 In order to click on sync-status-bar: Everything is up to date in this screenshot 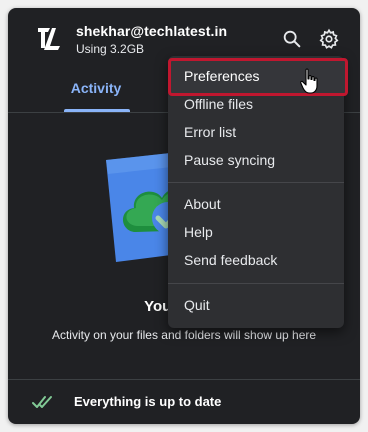, I will do `click(184, 402)`.